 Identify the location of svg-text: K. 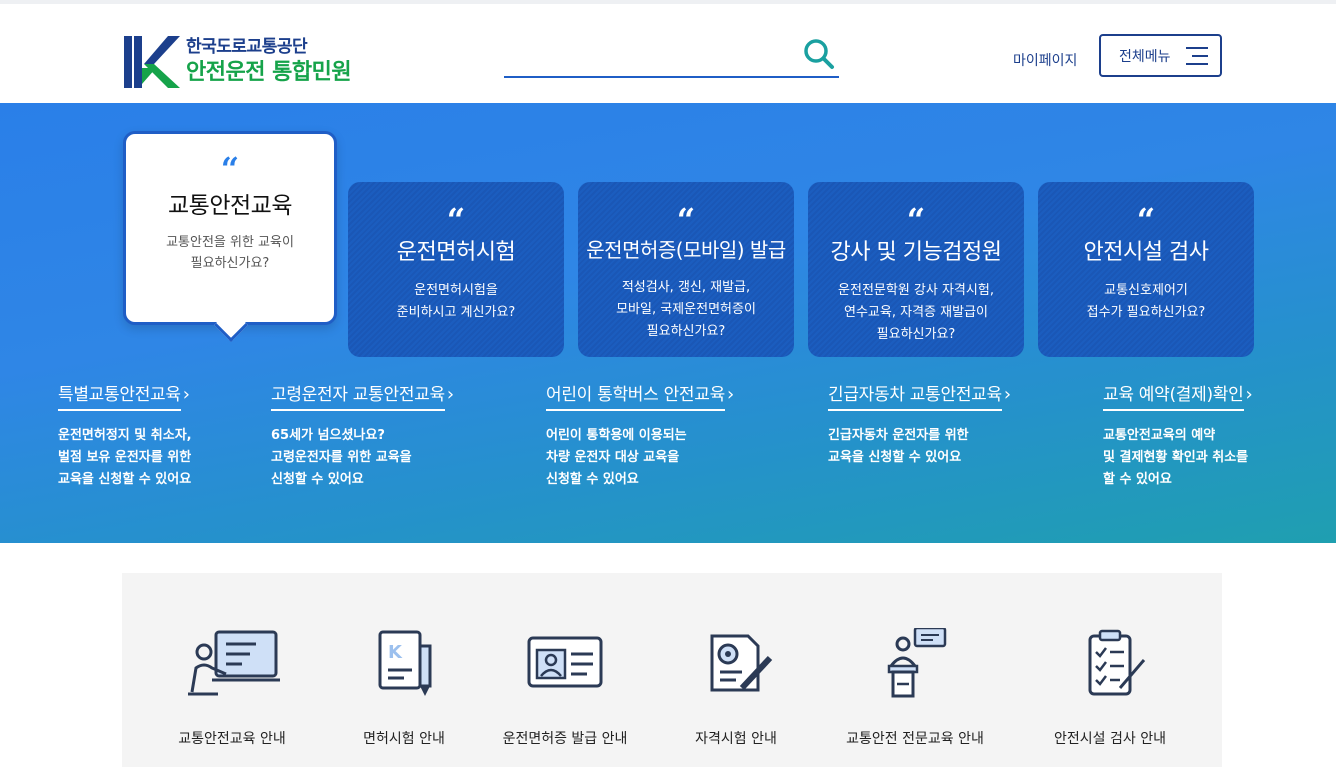
(395, 652).